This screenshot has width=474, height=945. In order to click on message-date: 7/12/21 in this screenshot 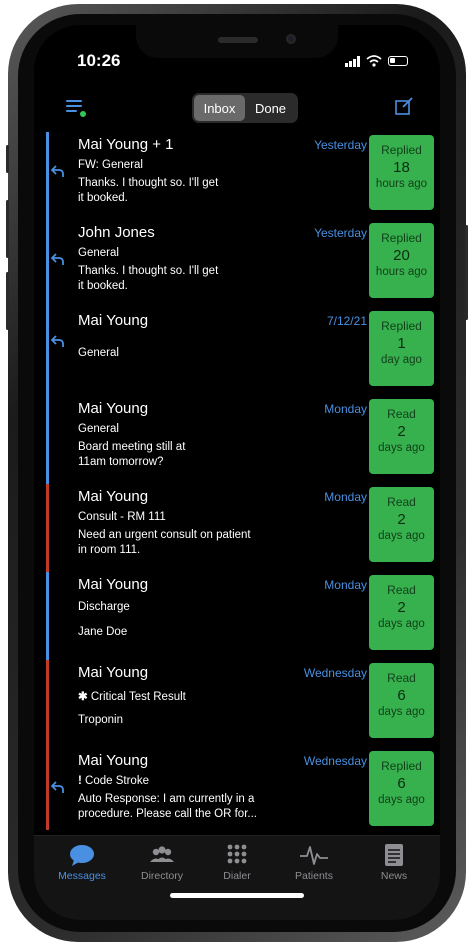, I will do `click(346, 321)`.